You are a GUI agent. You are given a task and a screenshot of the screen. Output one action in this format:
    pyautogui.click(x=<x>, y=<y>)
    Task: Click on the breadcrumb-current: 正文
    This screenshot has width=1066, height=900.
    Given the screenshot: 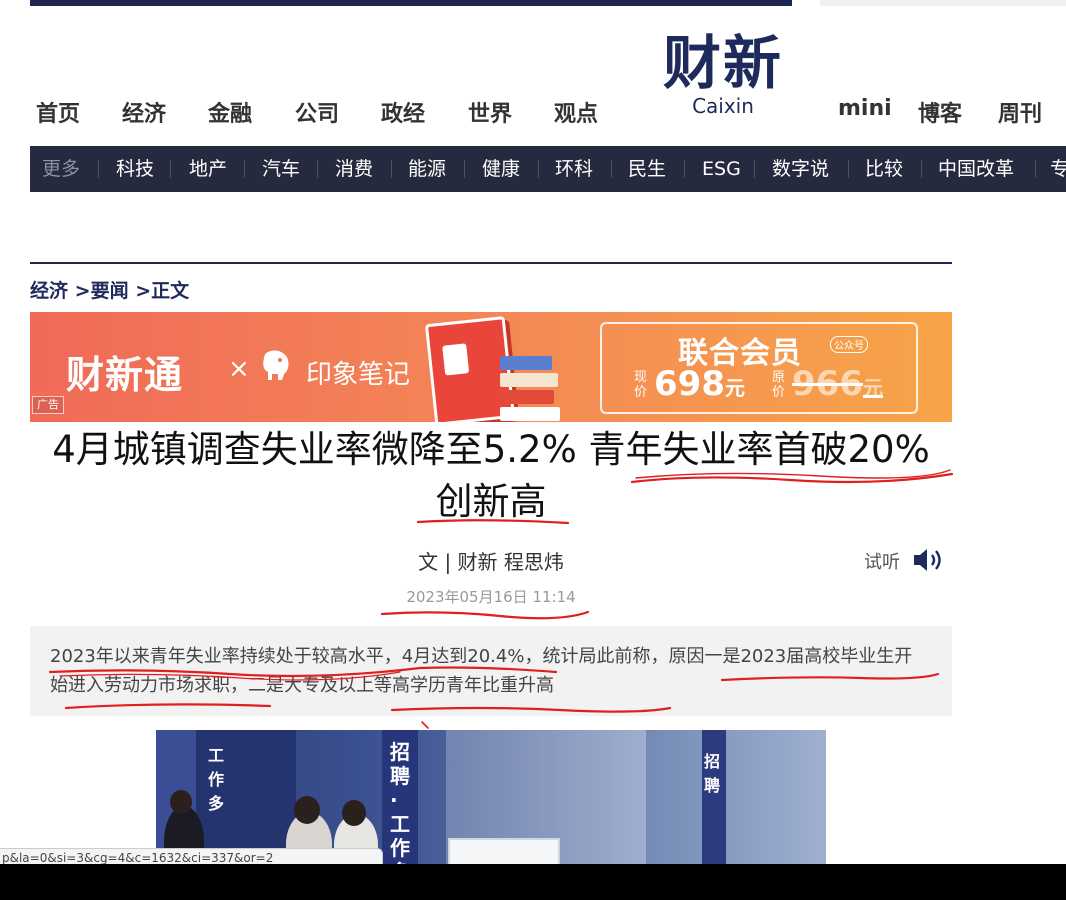 What is the action you would take?
    pyautogui.click(x=170, y=291)
    